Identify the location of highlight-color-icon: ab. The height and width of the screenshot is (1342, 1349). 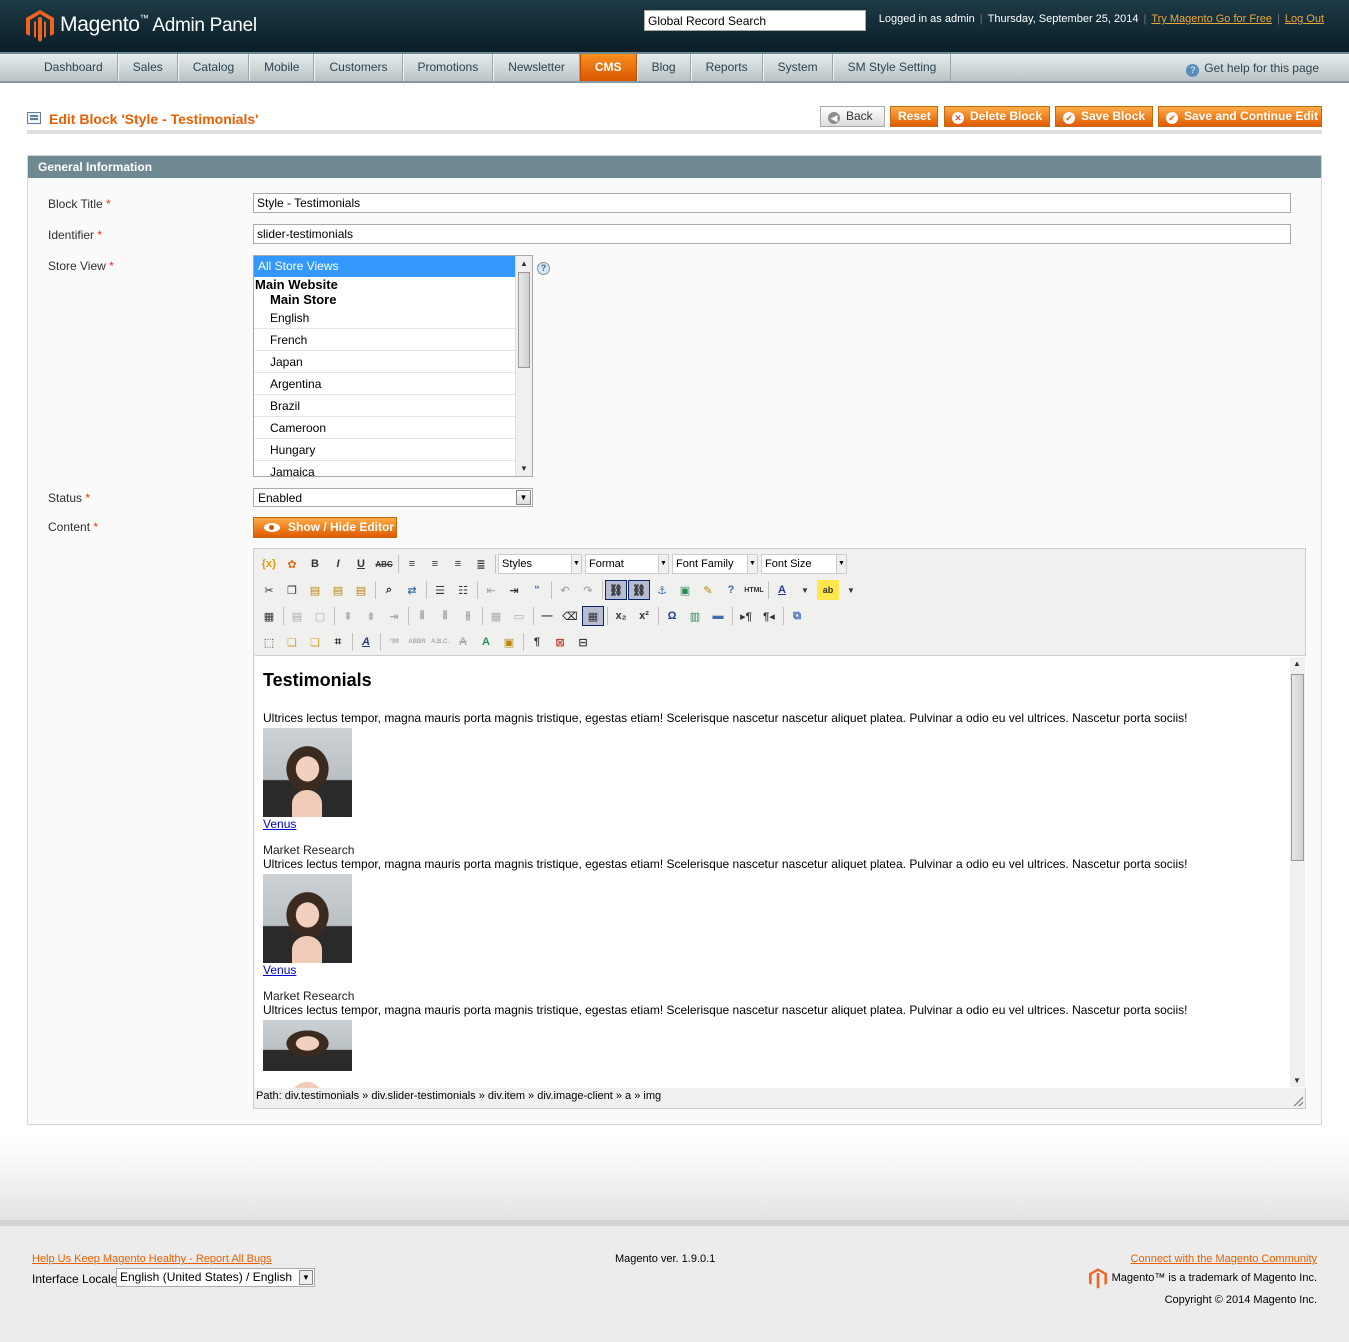
(828, 590).